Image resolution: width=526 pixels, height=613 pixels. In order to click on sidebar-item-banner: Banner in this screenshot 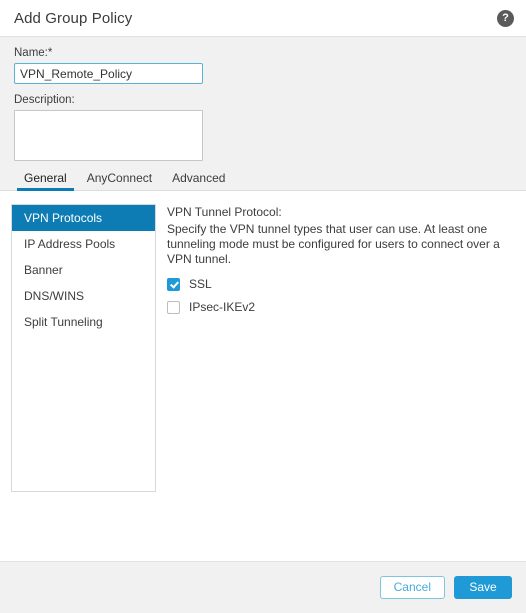, I will do `click(83, 270)`.